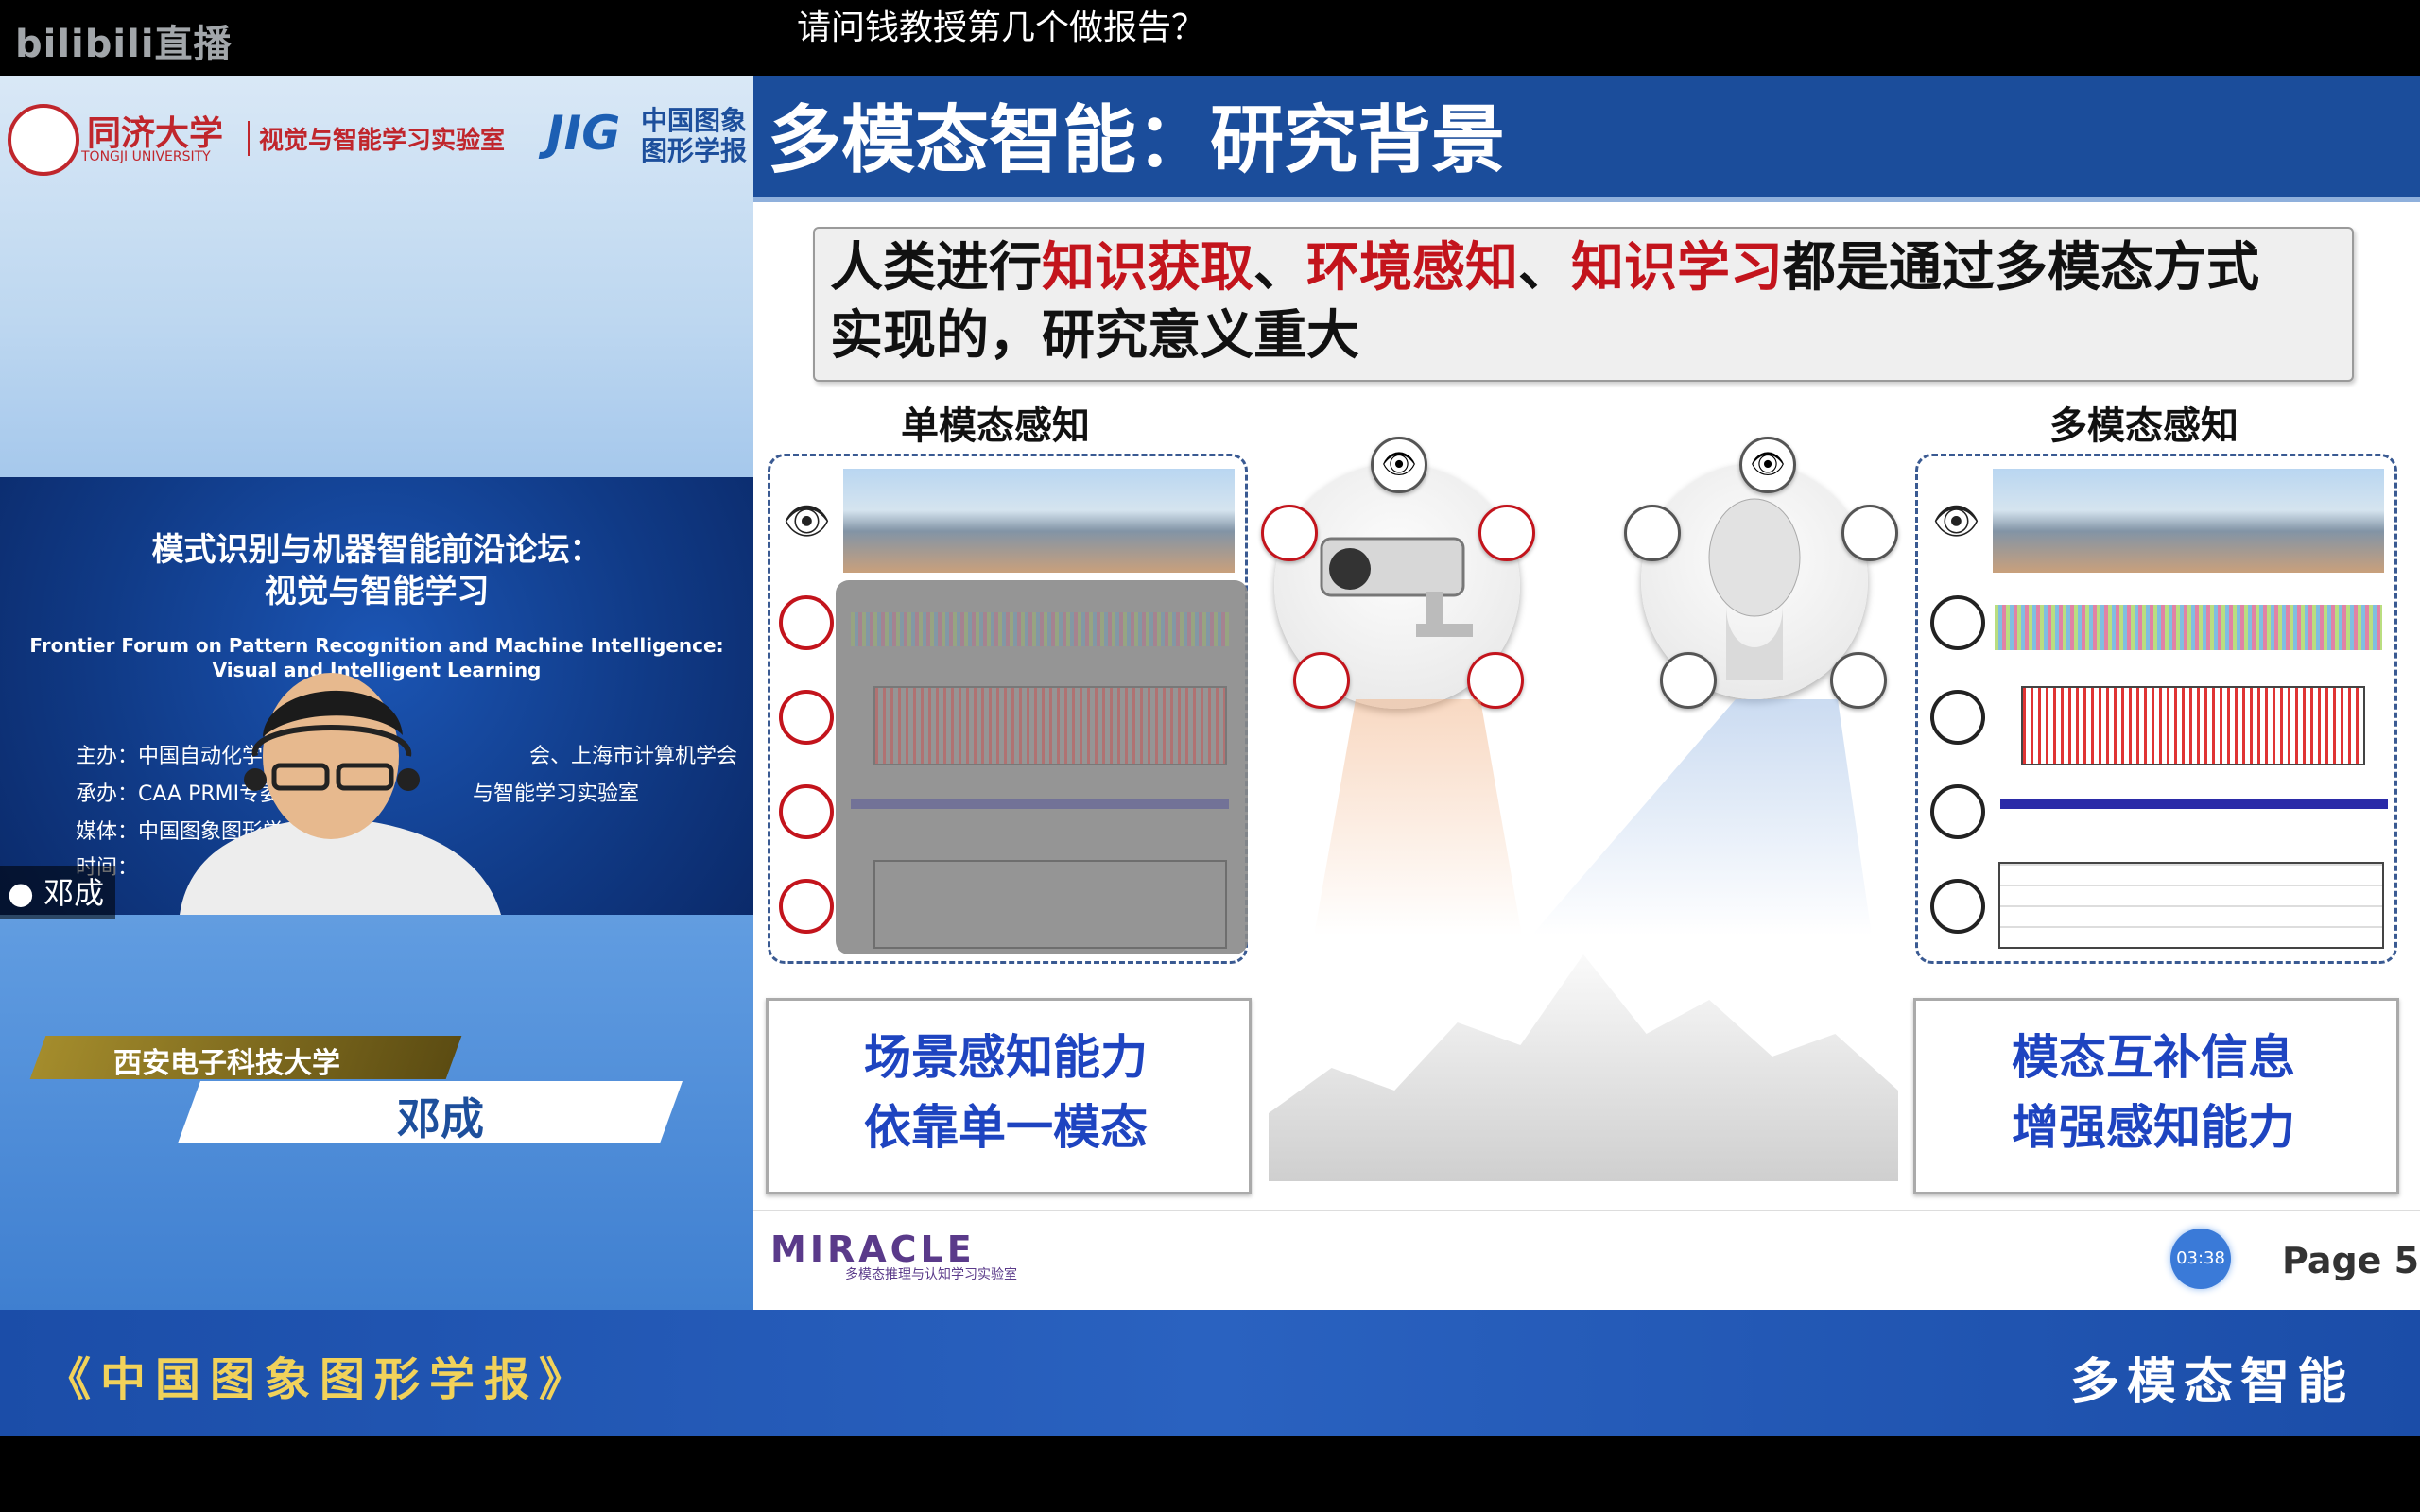  Describe the element at coordinates (1957, 622) in the screenshot. I see `multi-ear-icon` at that location.